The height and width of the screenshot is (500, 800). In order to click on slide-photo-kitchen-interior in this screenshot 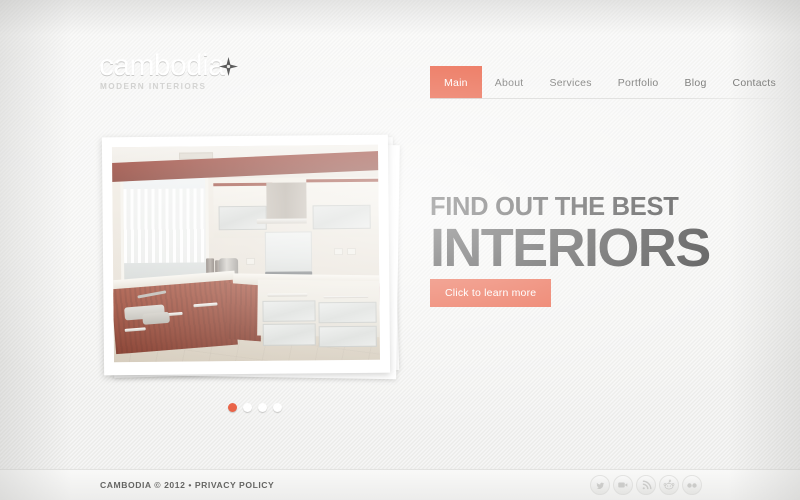, I will do `click(246, 253)`.